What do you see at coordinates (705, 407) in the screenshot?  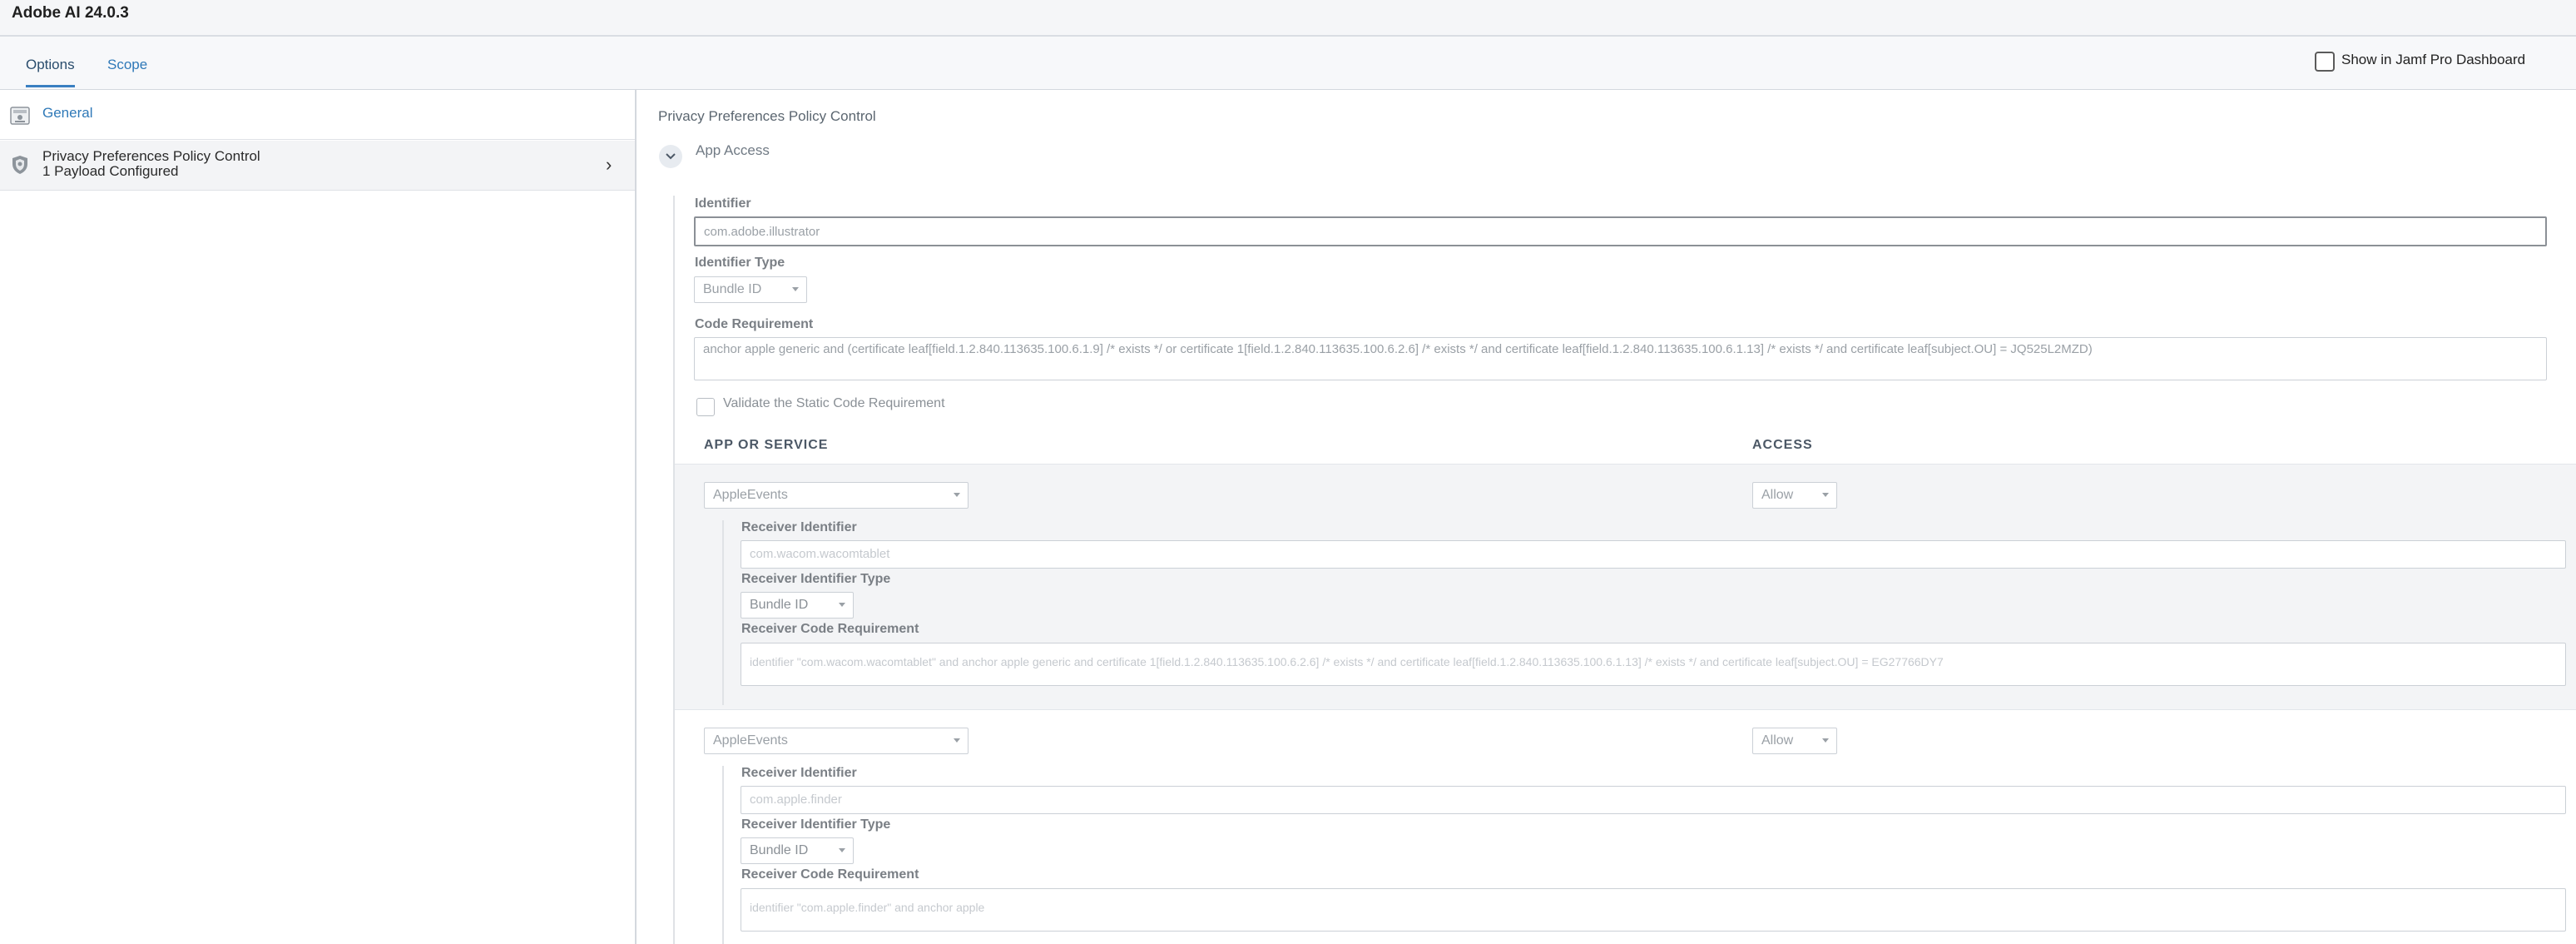 I see `validate-checkbox` at bounding box center [705, 407].